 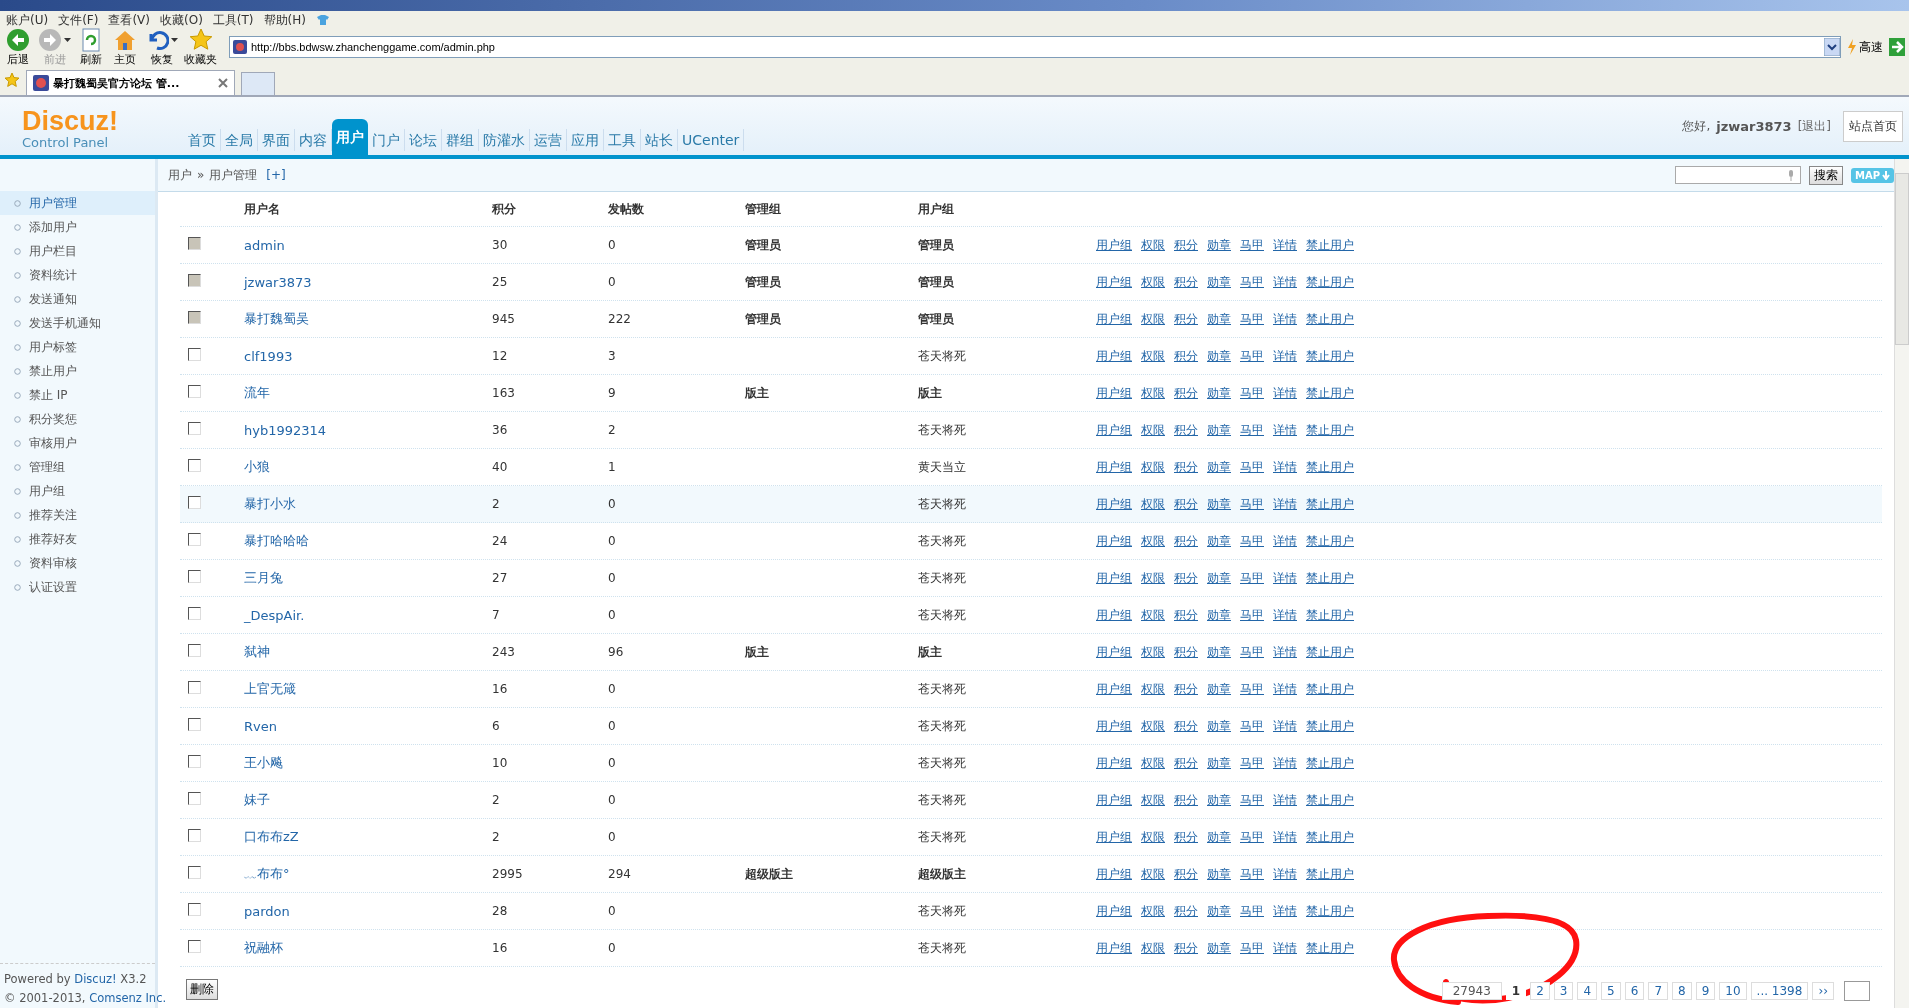 I want to click on address-bar: http://bbs.bdwsw.zhanchenggame.com/admin.php, so click(x=1035, y=47).